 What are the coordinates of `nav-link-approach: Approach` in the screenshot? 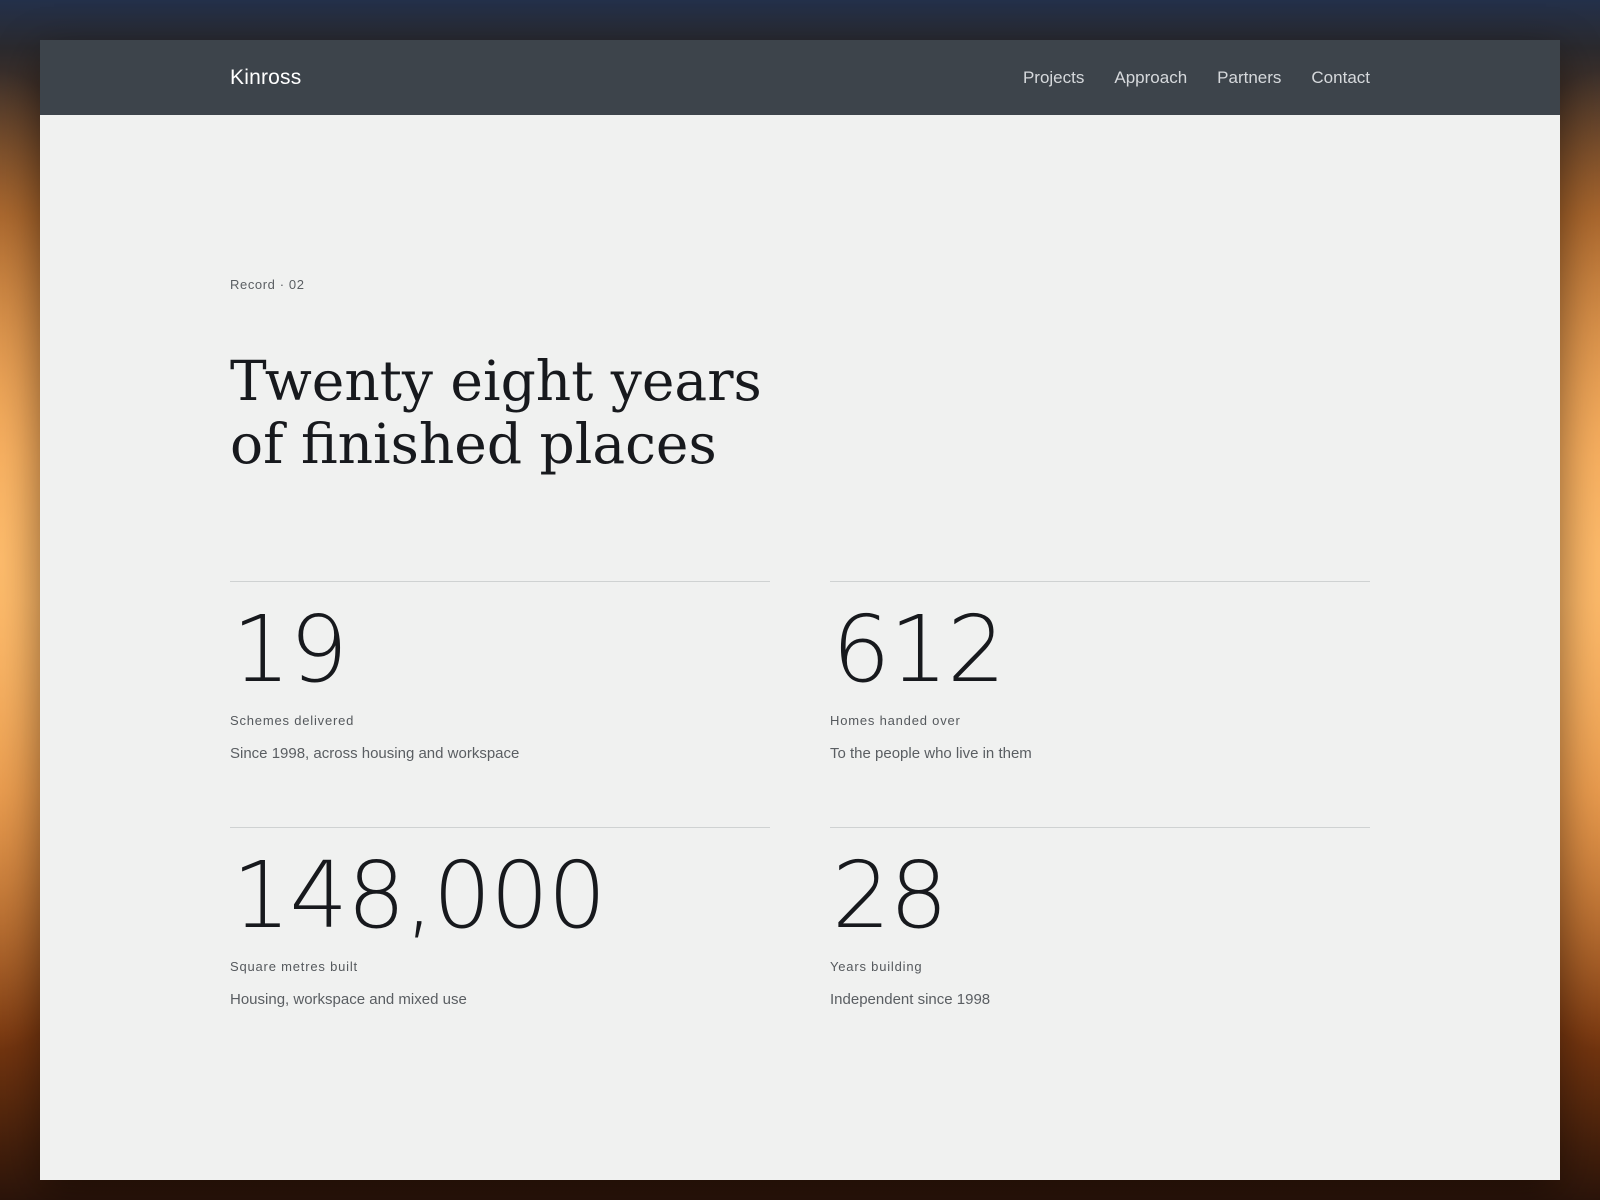 It's located at (1150, 78).